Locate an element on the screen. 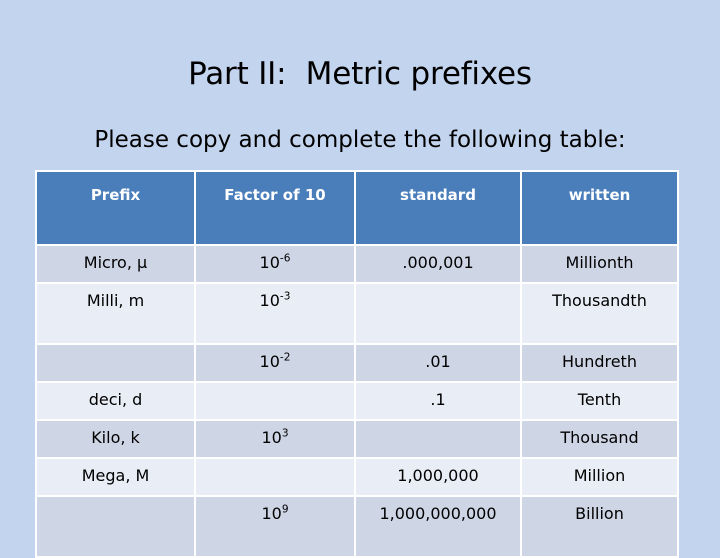 The height and width of the screenshot is (558, 720). column-header-factor: Factor of 10 is located at coordinates (276, 208).